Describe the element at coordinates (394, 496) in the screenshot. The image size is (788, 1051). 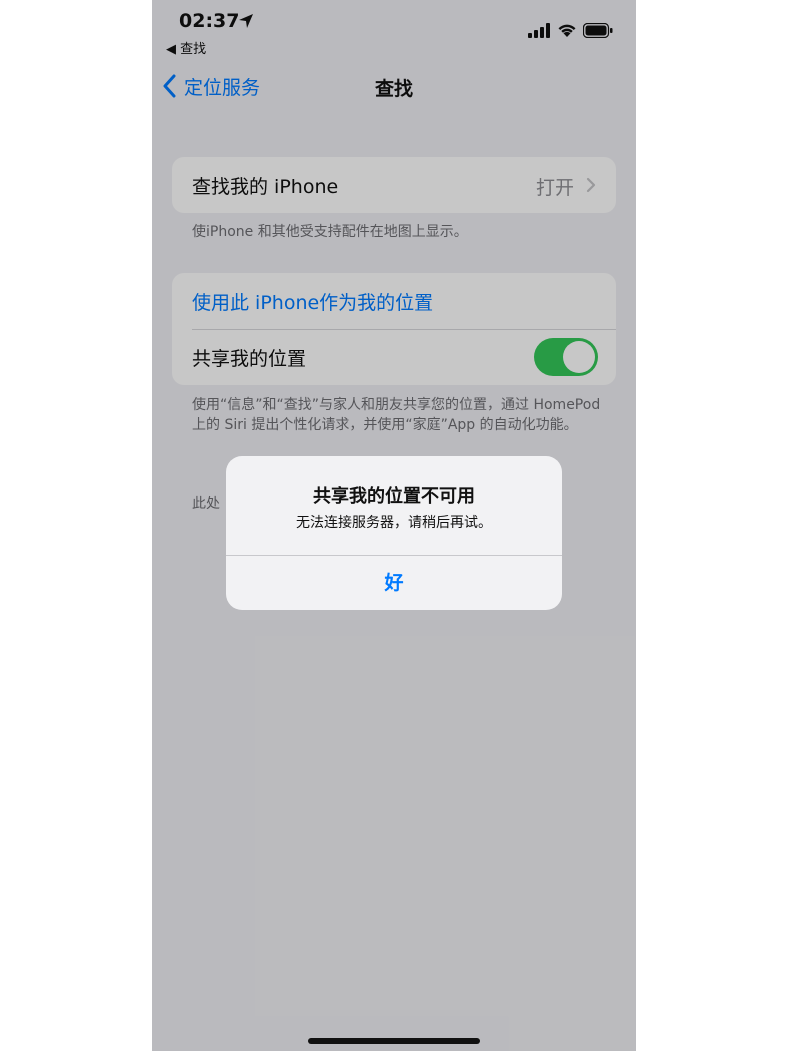
I see `alert-title: 共享我的位置不可用` at that location.